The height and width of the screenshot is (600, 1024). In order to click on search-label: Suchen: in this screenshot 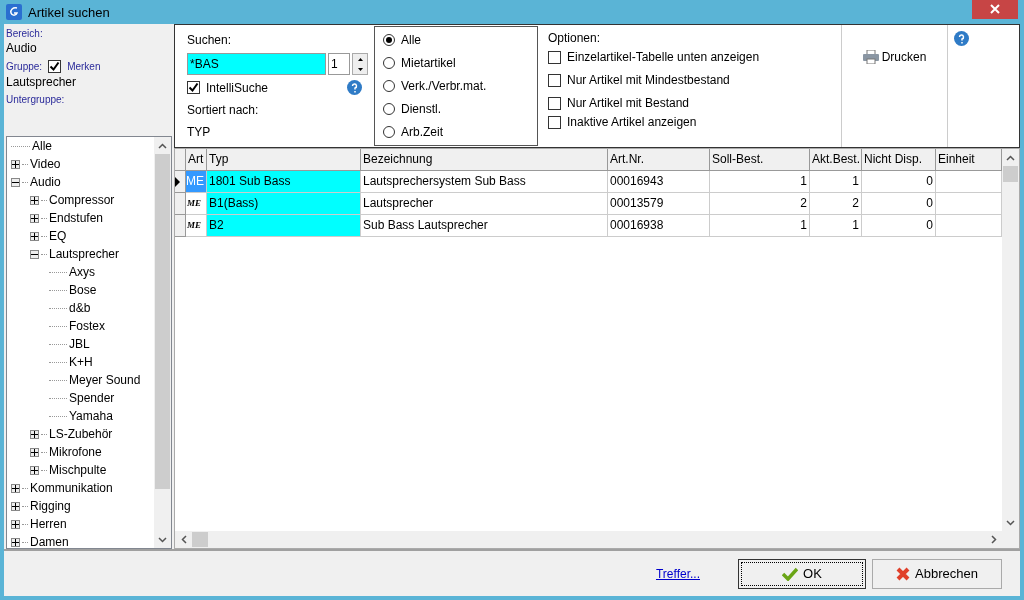, I will do `click(210, 40)`.